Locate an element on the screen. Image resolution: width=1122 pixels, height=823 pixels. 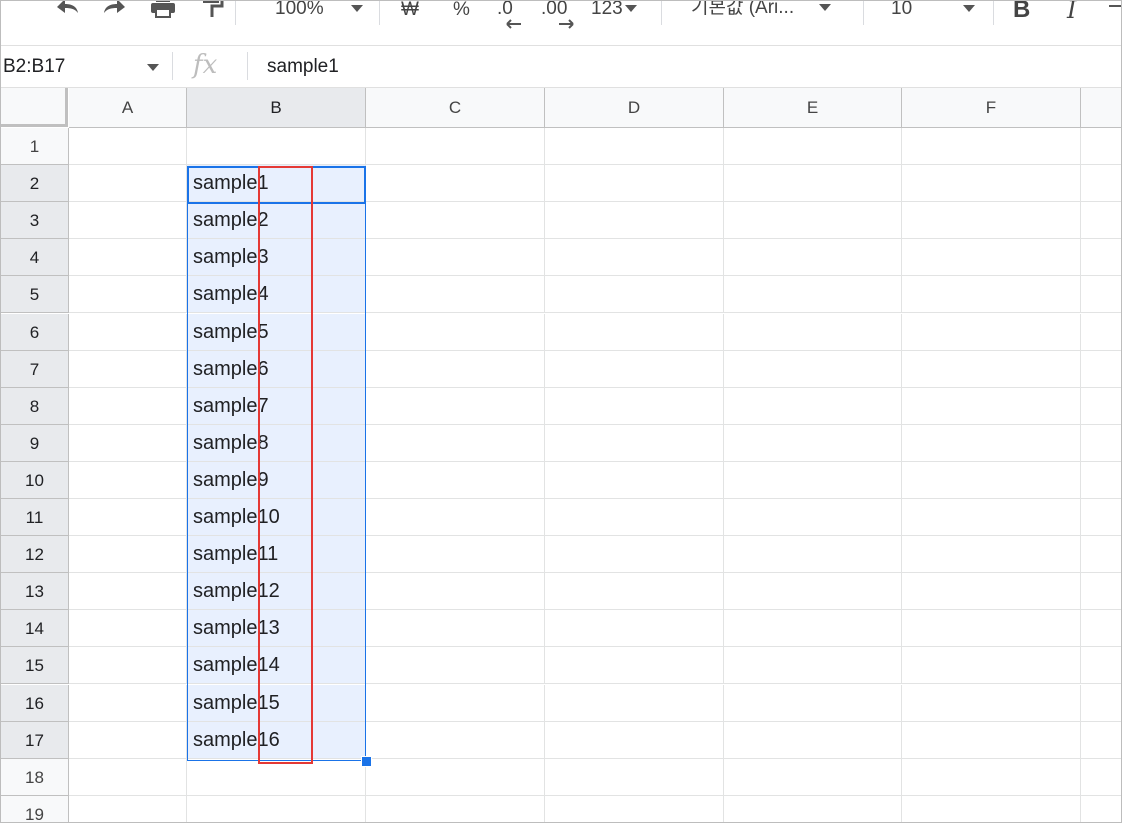
column-header-next is located at coordinates (1101, 108).